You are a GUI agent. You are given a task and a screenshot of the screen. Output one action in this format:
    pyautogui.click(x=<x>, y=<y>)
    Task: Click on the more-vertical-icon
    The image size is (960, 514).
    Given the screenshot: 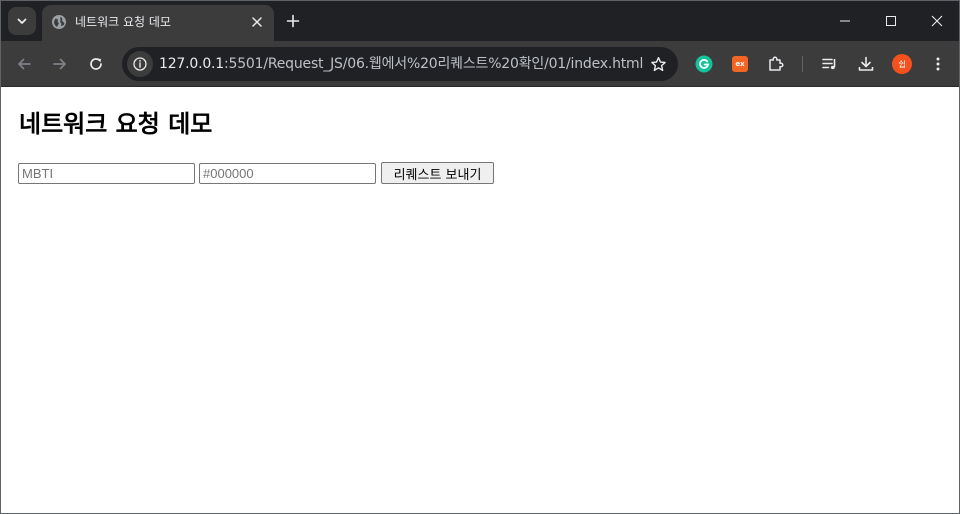 What is the action you would take?
    pyautogui.click(x=938, y=64)
    